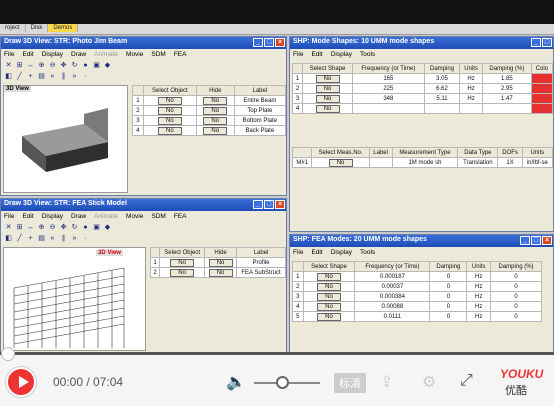 This screenshot has height=406, width=554. Describe the element at coordinates (350, 383) in the screenshot. I see `quality-button: 标清` at that location.